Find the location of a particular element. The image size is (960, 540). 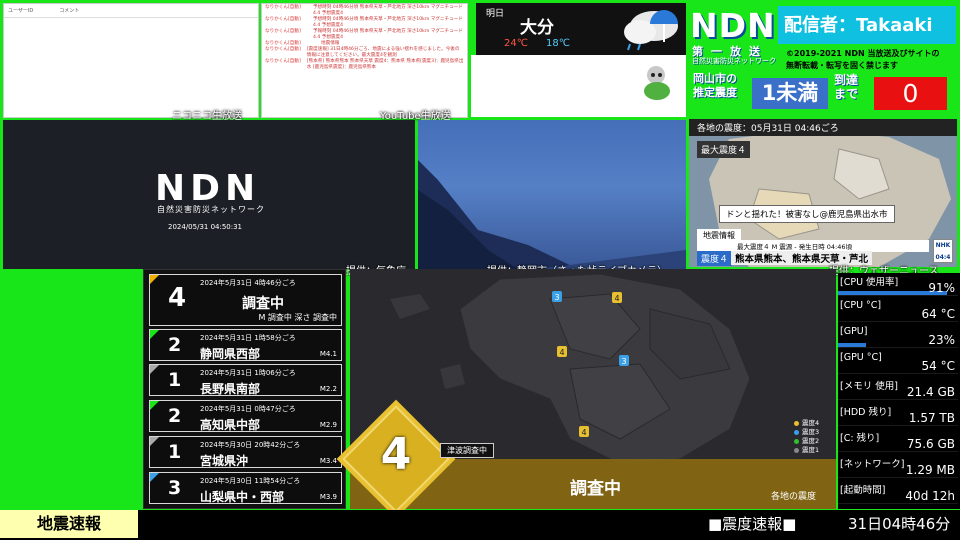

legend-item: 震度2 is located at coordinates (806, 441).